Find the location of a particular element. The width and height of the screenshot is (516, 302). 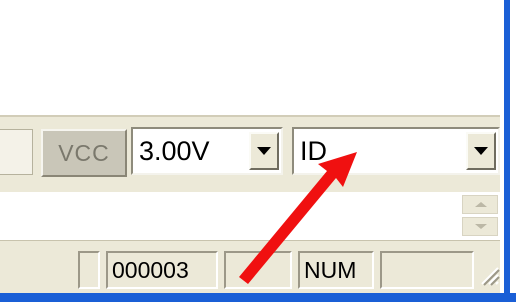

toolbar-left-field is located at coordinates (16, 152).